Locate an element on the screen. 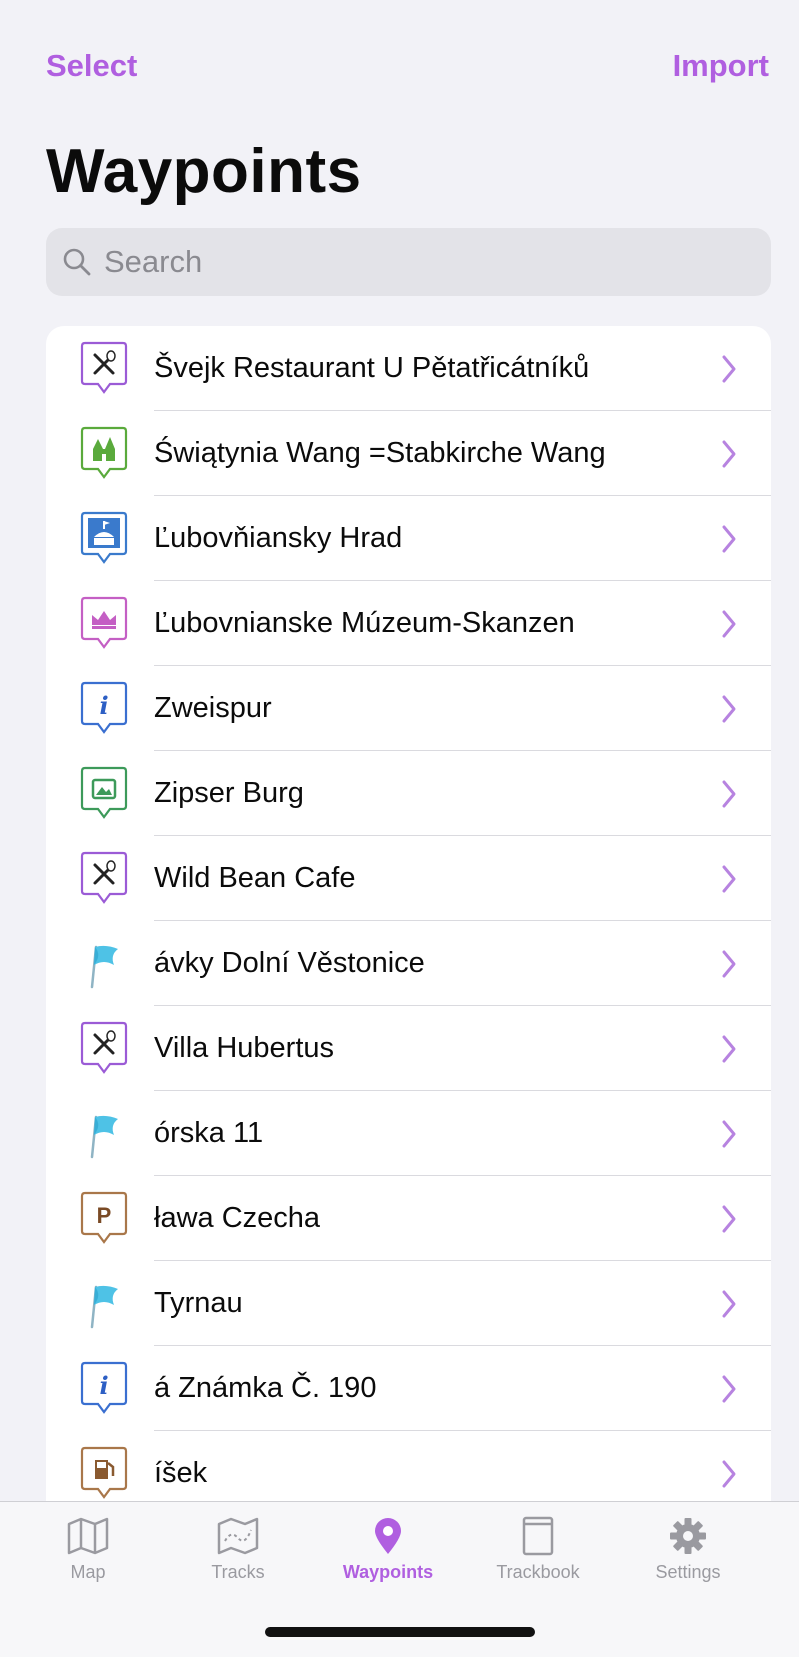  select-button: Select is located at coordinates (91, 66).